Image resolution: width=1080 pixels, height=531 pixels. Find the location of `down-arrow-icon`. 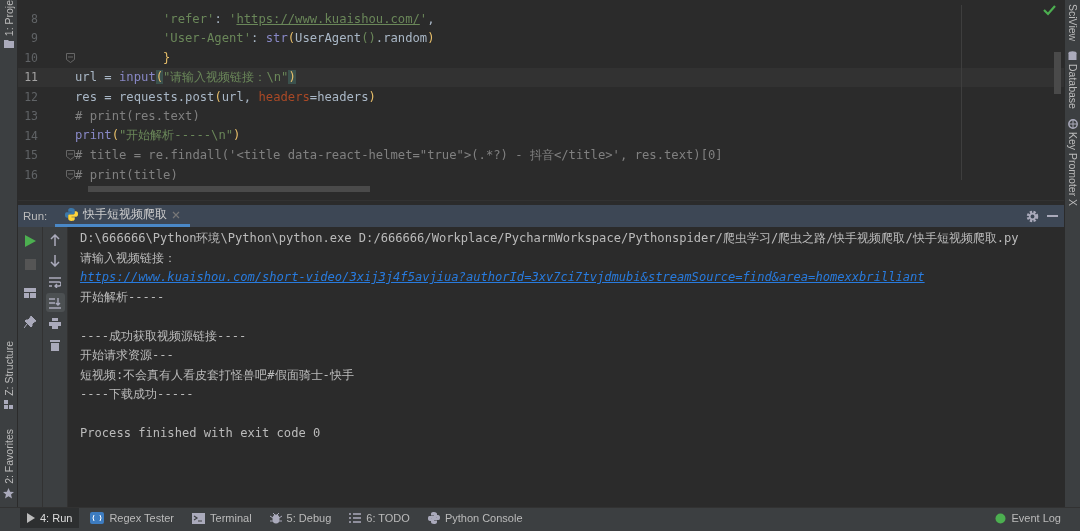

down-arrow-icon is located at coordinates (55, 260).